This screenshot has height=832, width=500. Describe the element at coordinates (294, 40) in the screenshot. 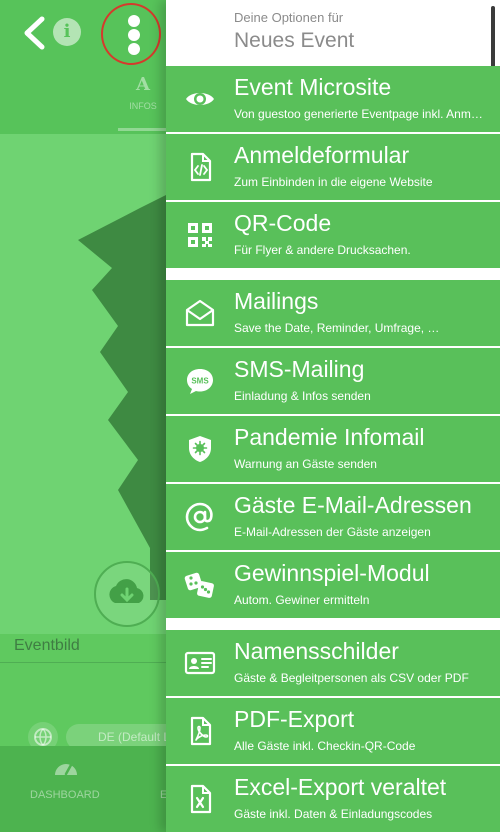

I see `options-title: Neues Event` at that location.